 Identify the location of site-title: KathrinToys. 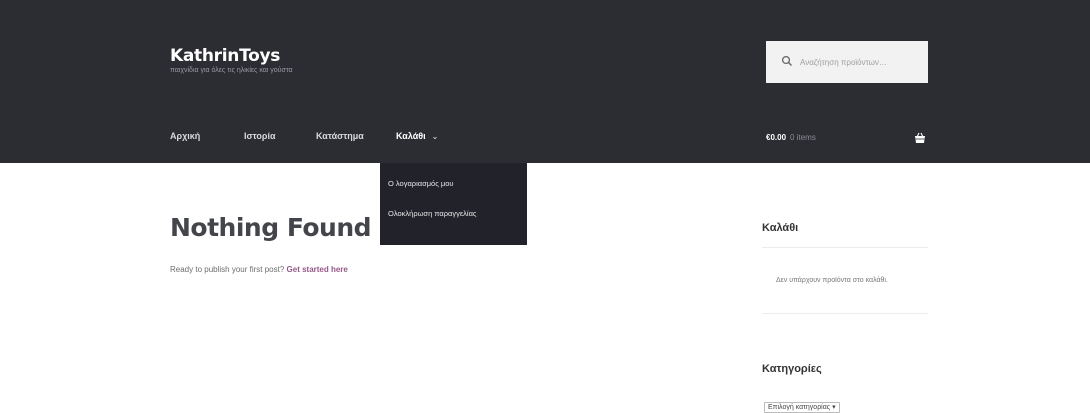
(225, 56).